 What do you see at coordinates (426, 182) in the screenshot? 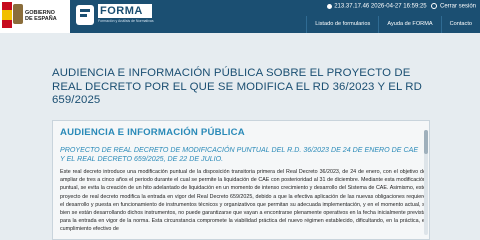
I see `content-scrollbar` at bounding box center [426, 182].